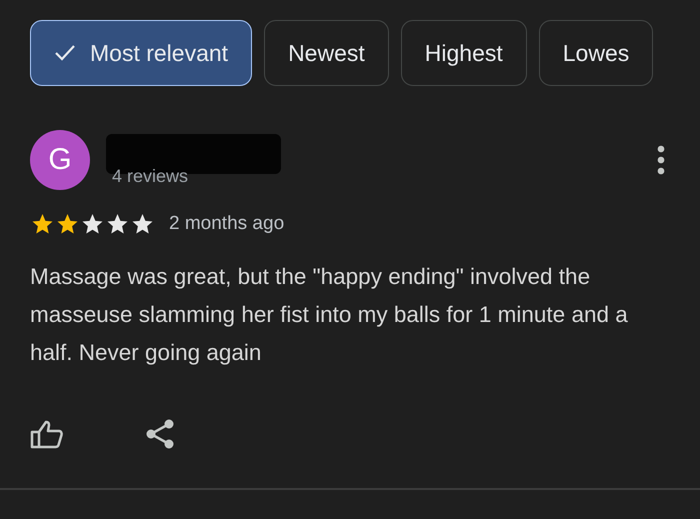 Image resolution: width=700 pixels, height=519 pixels. I want to click on avatar: G, so click(60, 160).